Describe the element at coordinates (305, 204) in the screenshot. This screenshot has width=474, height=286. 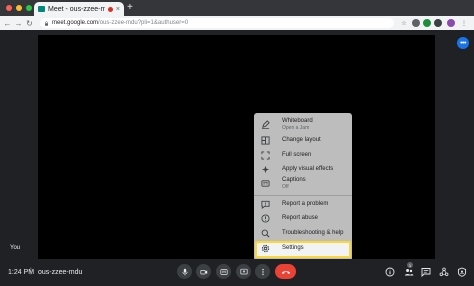
I see `menu-item-label: Report a problem` at that location.